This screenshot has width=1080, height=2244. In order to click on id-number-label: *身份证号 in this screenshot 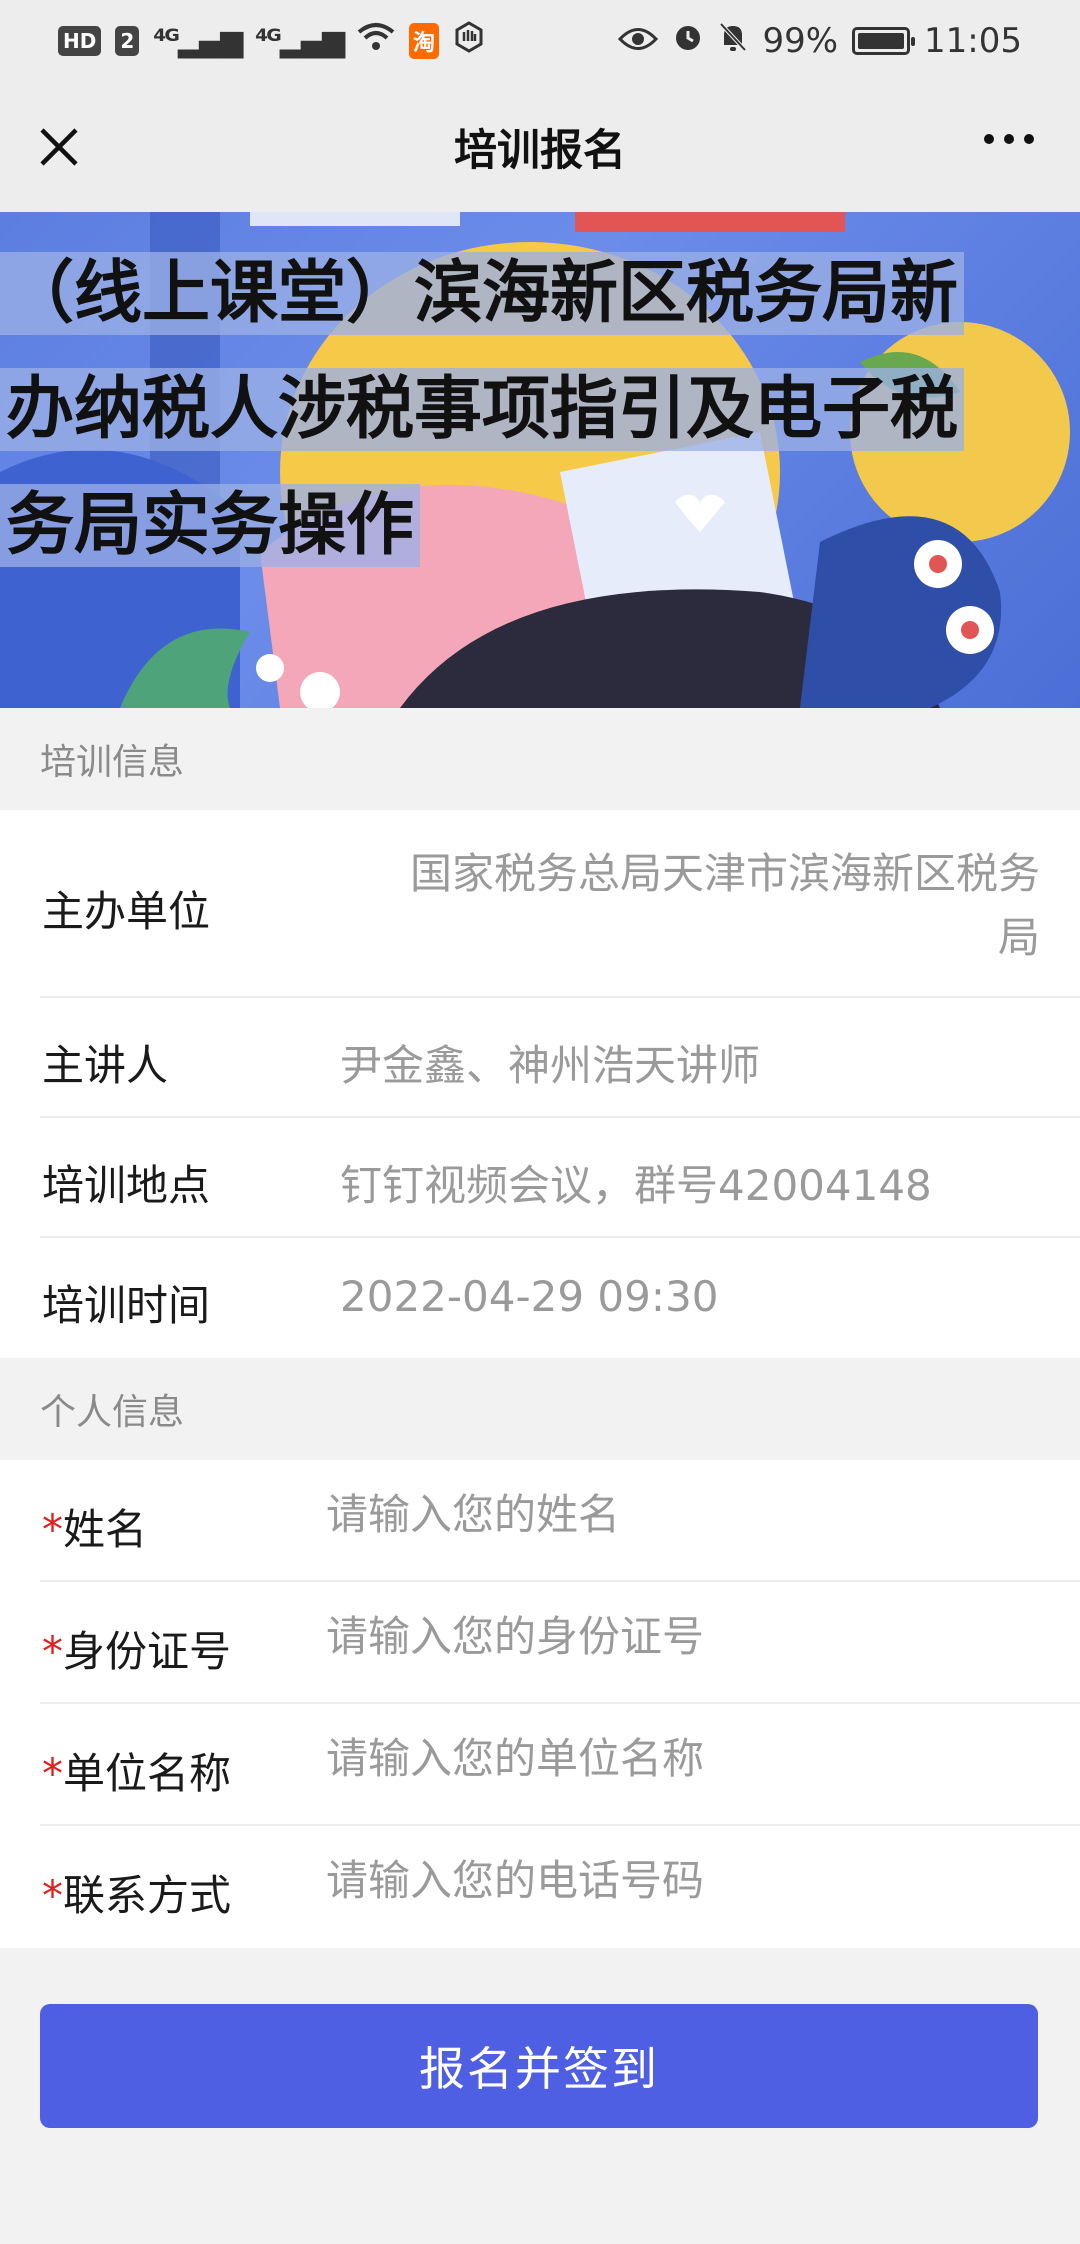, I will do `click(136, 1648)`.